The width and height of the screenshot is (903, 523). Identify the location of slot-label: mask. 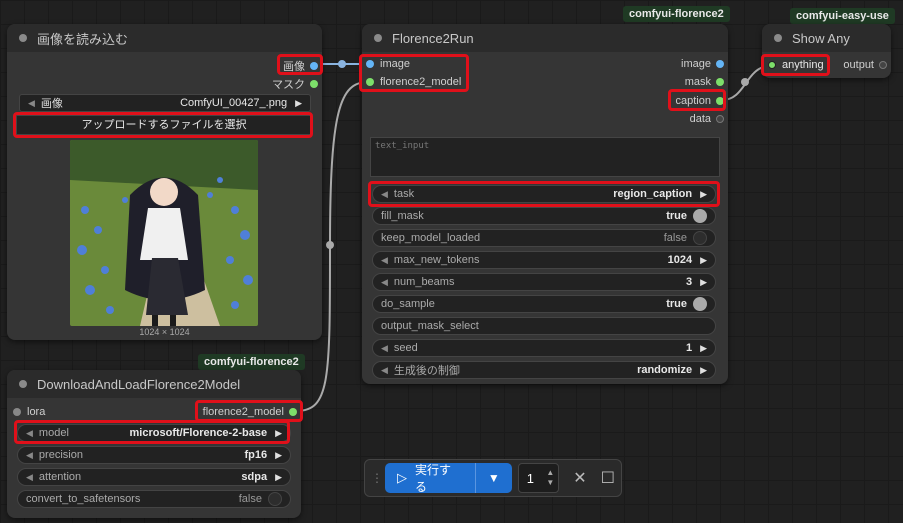
(697, 82).